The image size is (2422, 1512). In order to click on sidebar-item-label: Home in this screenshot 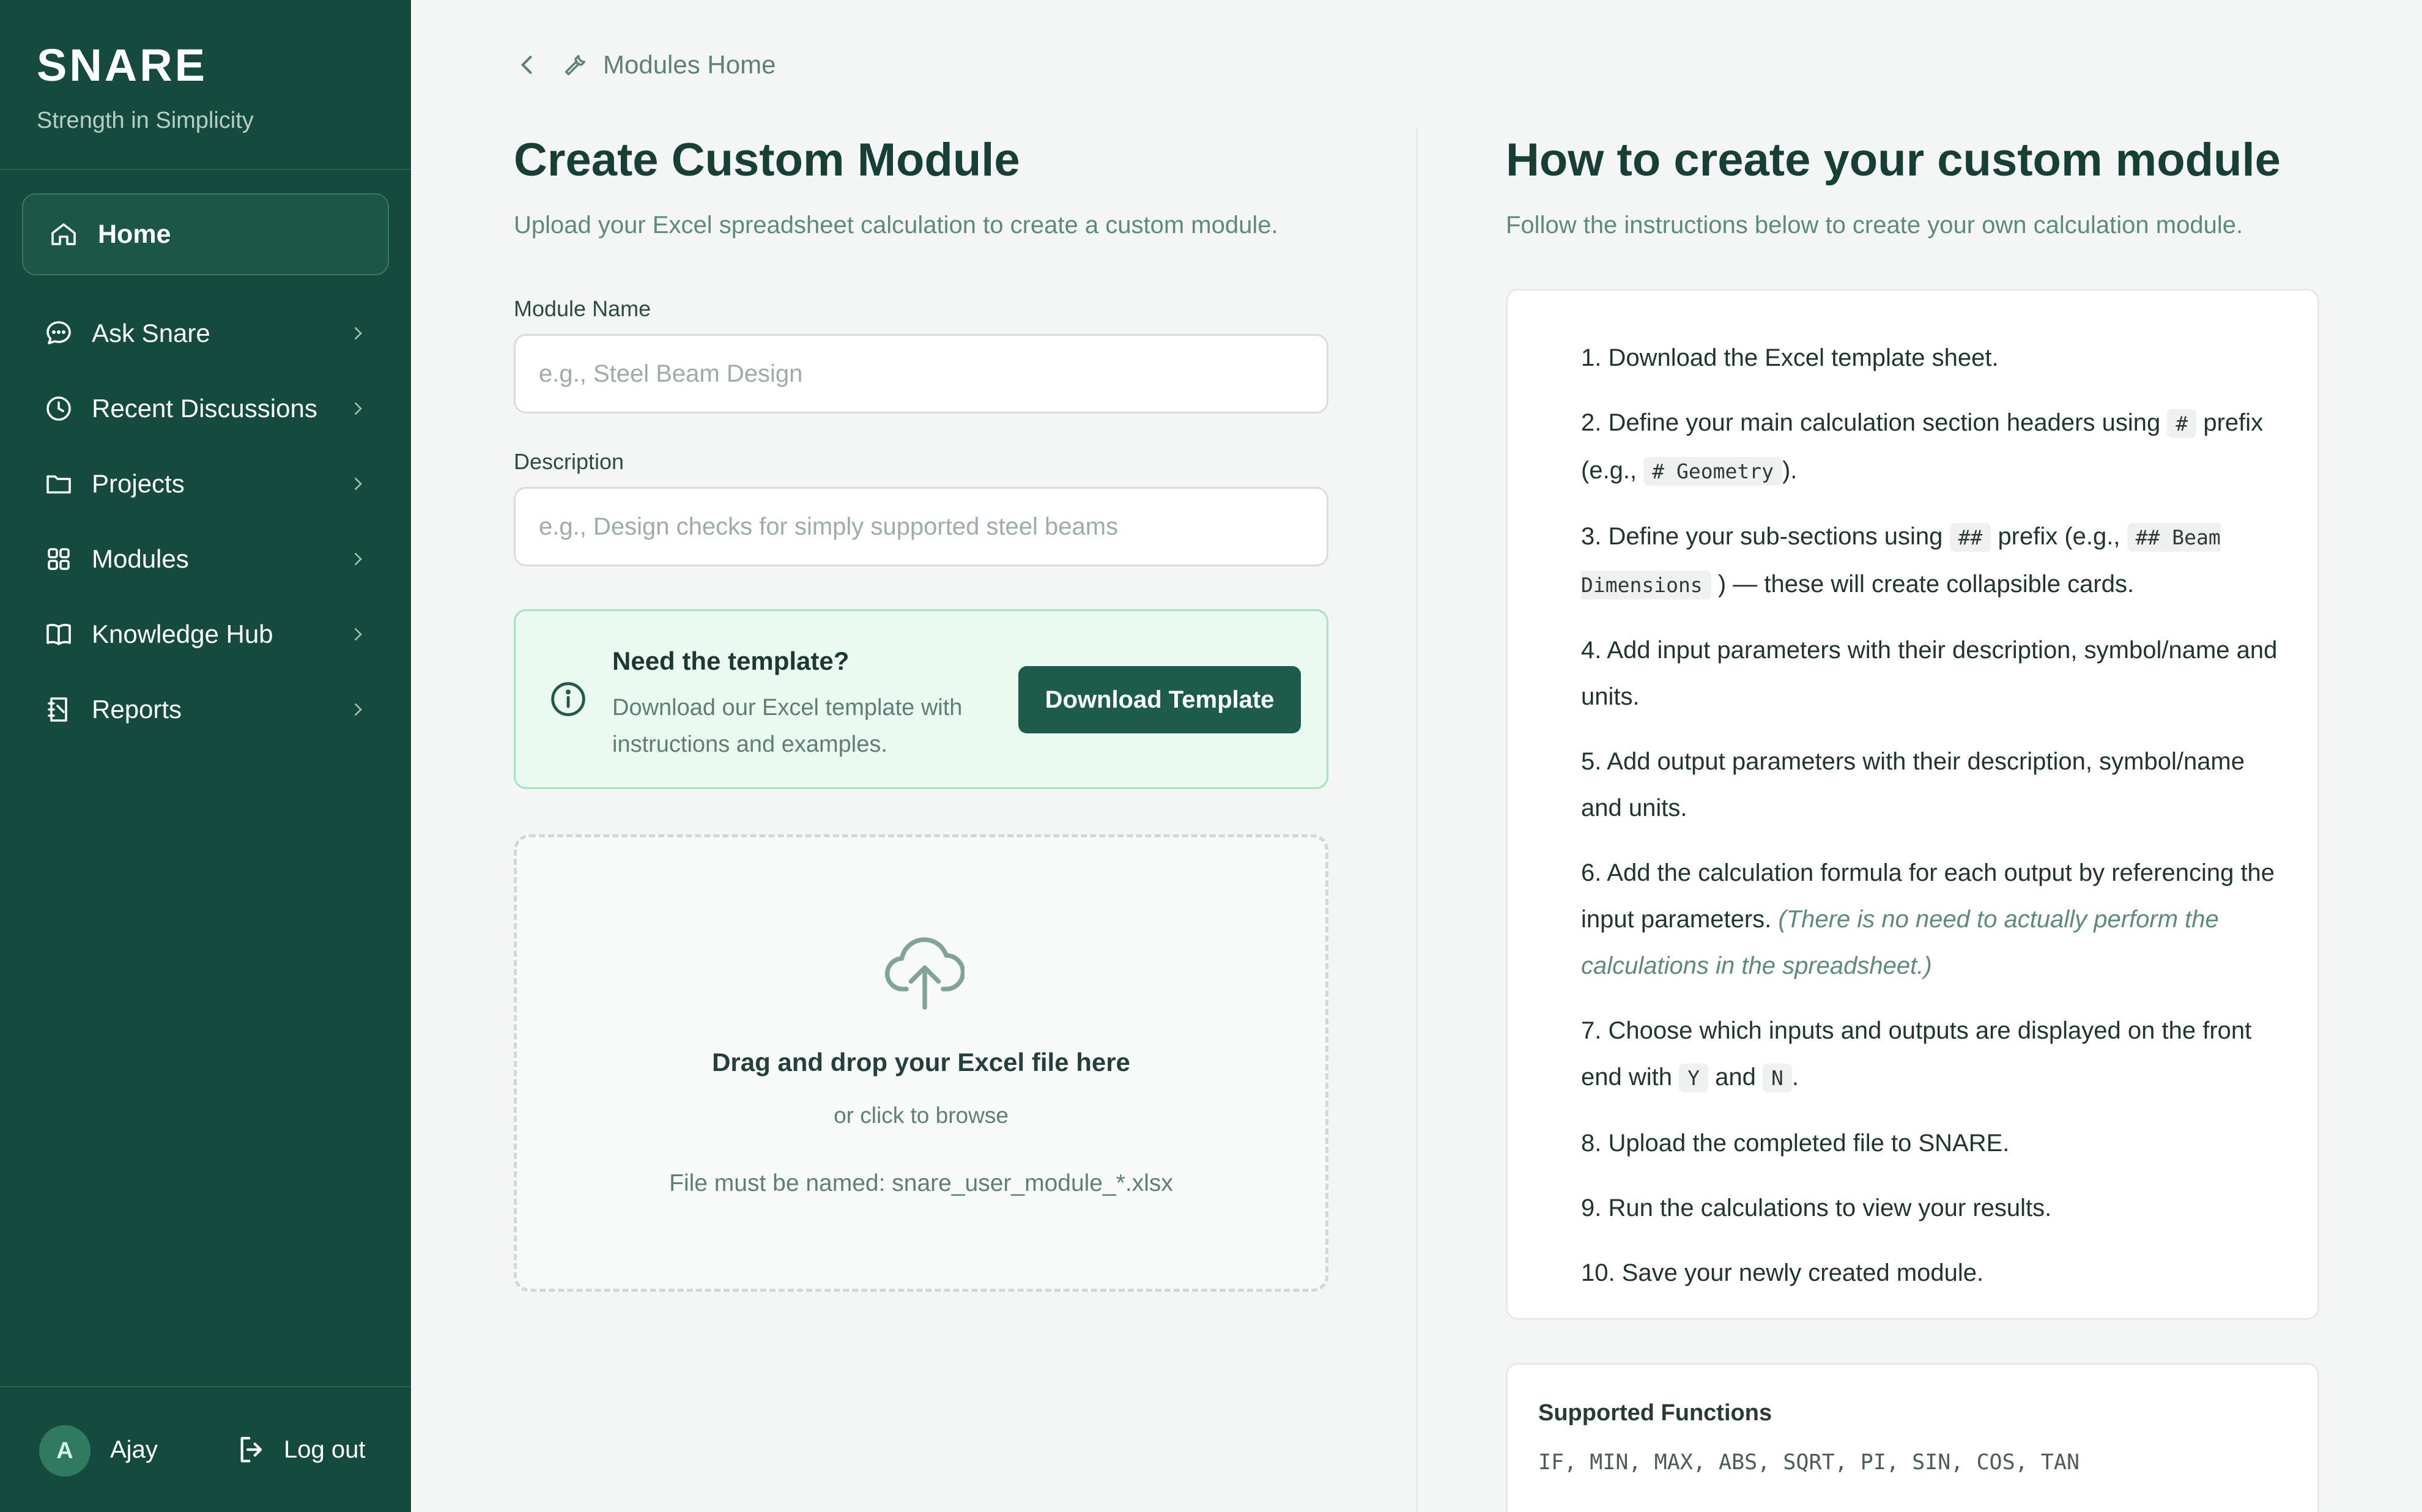, I will do `click(134, 234)`.